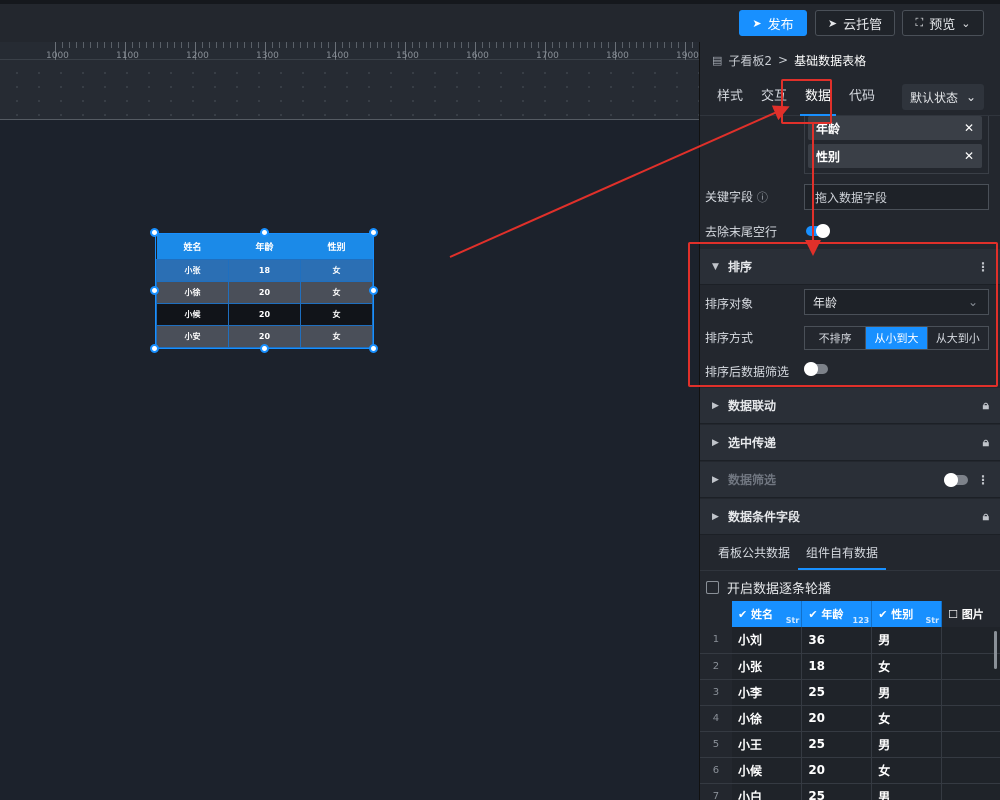 The height and width of the screenshot is (800, 1000). Describe the element at coordinates (842, 552) in the screenshot. I see `tab-own-data: 组件自有数据` at that location.